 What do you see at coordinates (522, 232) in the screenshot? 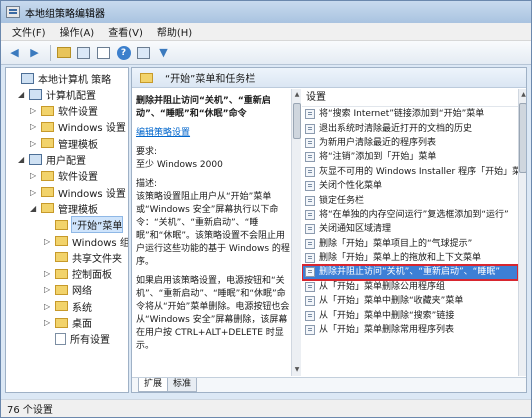
I see `settings-scrollbar: ▲` at bounding box center [522, 232].